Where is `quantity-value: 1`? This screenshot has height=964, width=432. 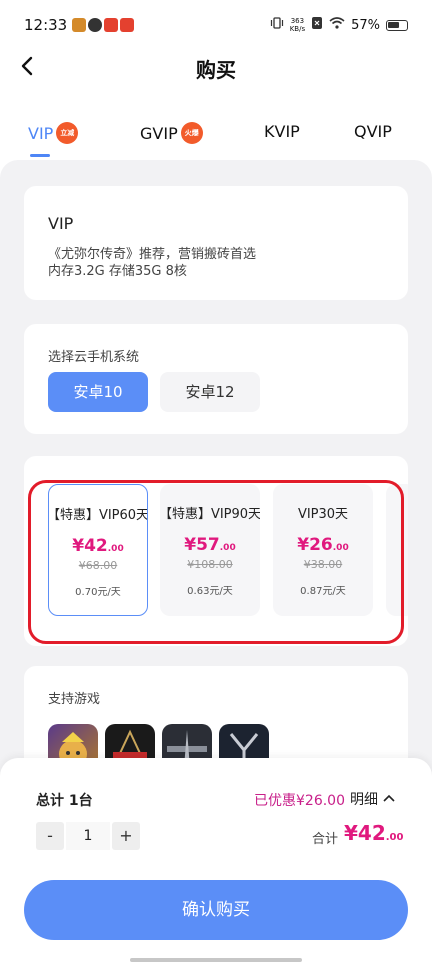
quantity-value: 1 is located at coordinates (88, 836).